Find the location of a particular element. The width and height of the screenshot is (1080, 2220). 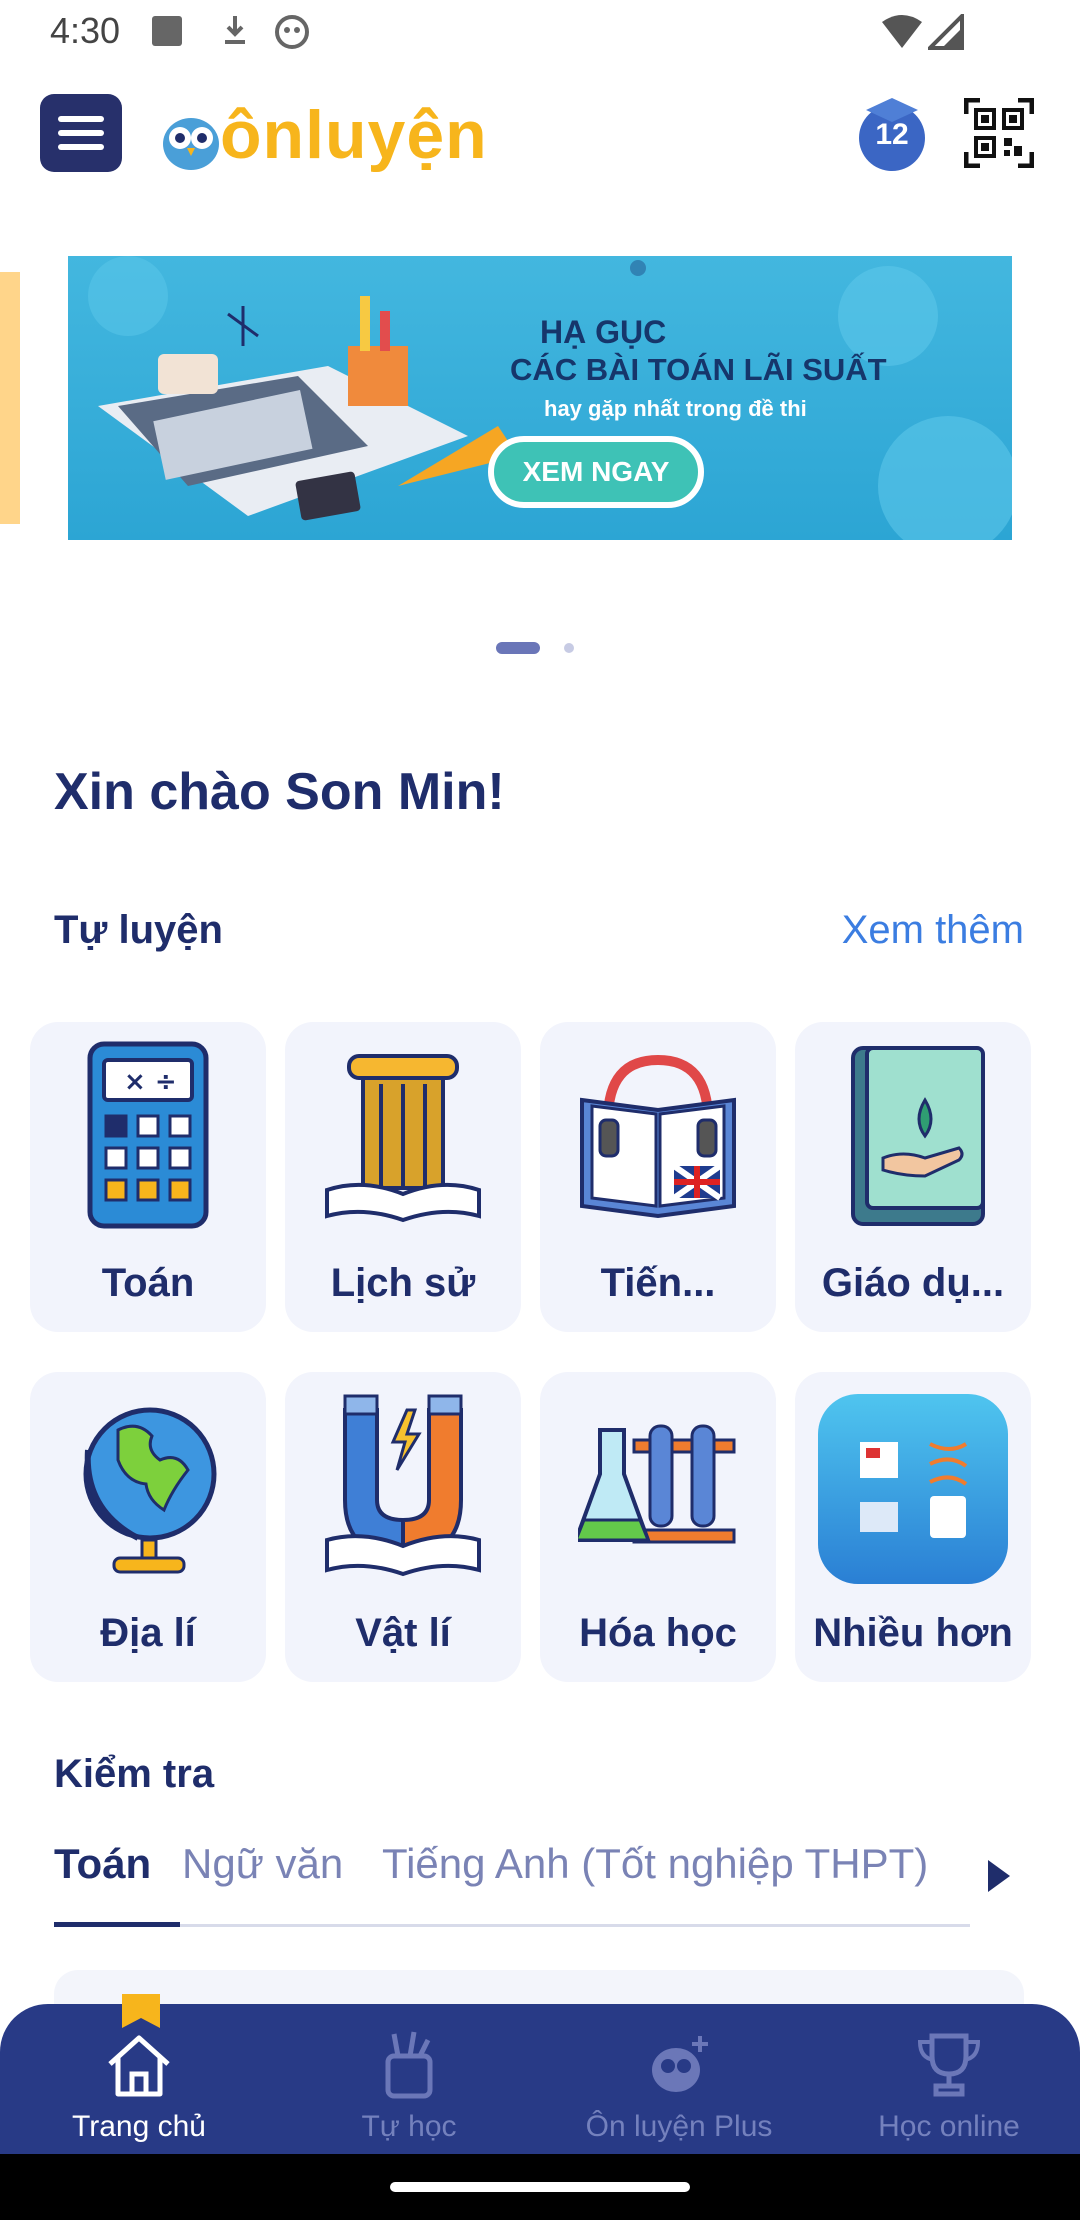

banner-headline-2: CÁC BÀI TOÁN LÃI SUẤT is located at coordinates (698, 369).